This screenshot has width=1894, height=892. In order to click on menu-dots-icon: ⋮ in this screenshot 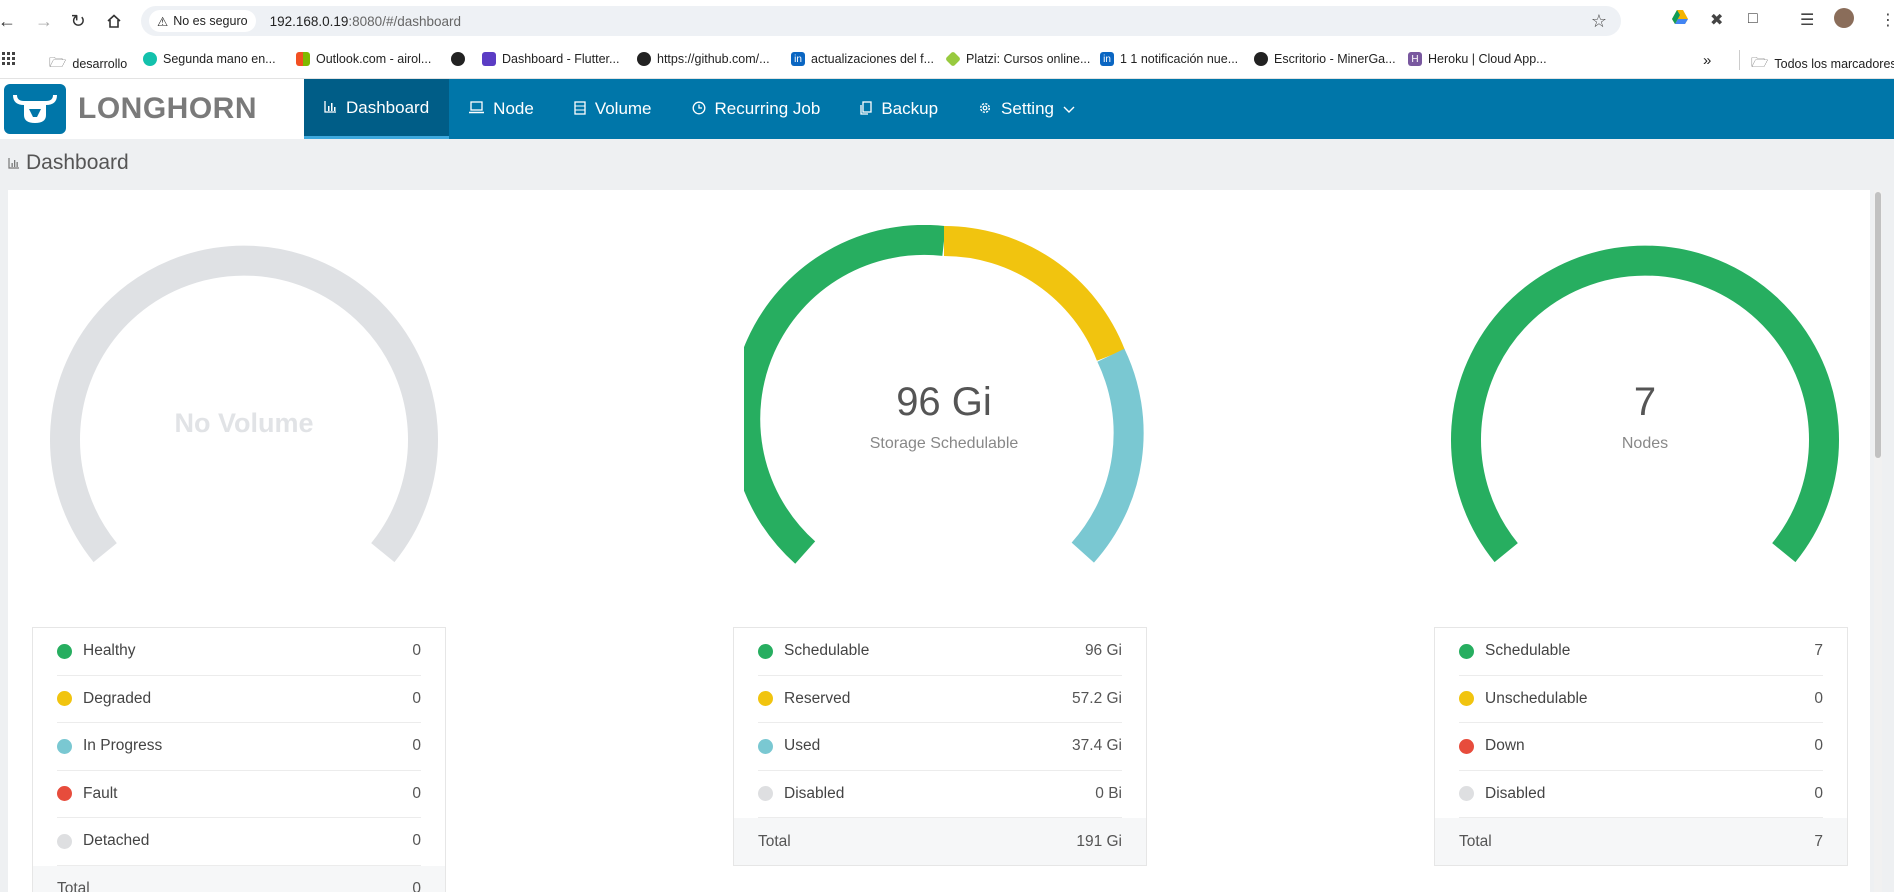, I will do `click(1887, 20)`.